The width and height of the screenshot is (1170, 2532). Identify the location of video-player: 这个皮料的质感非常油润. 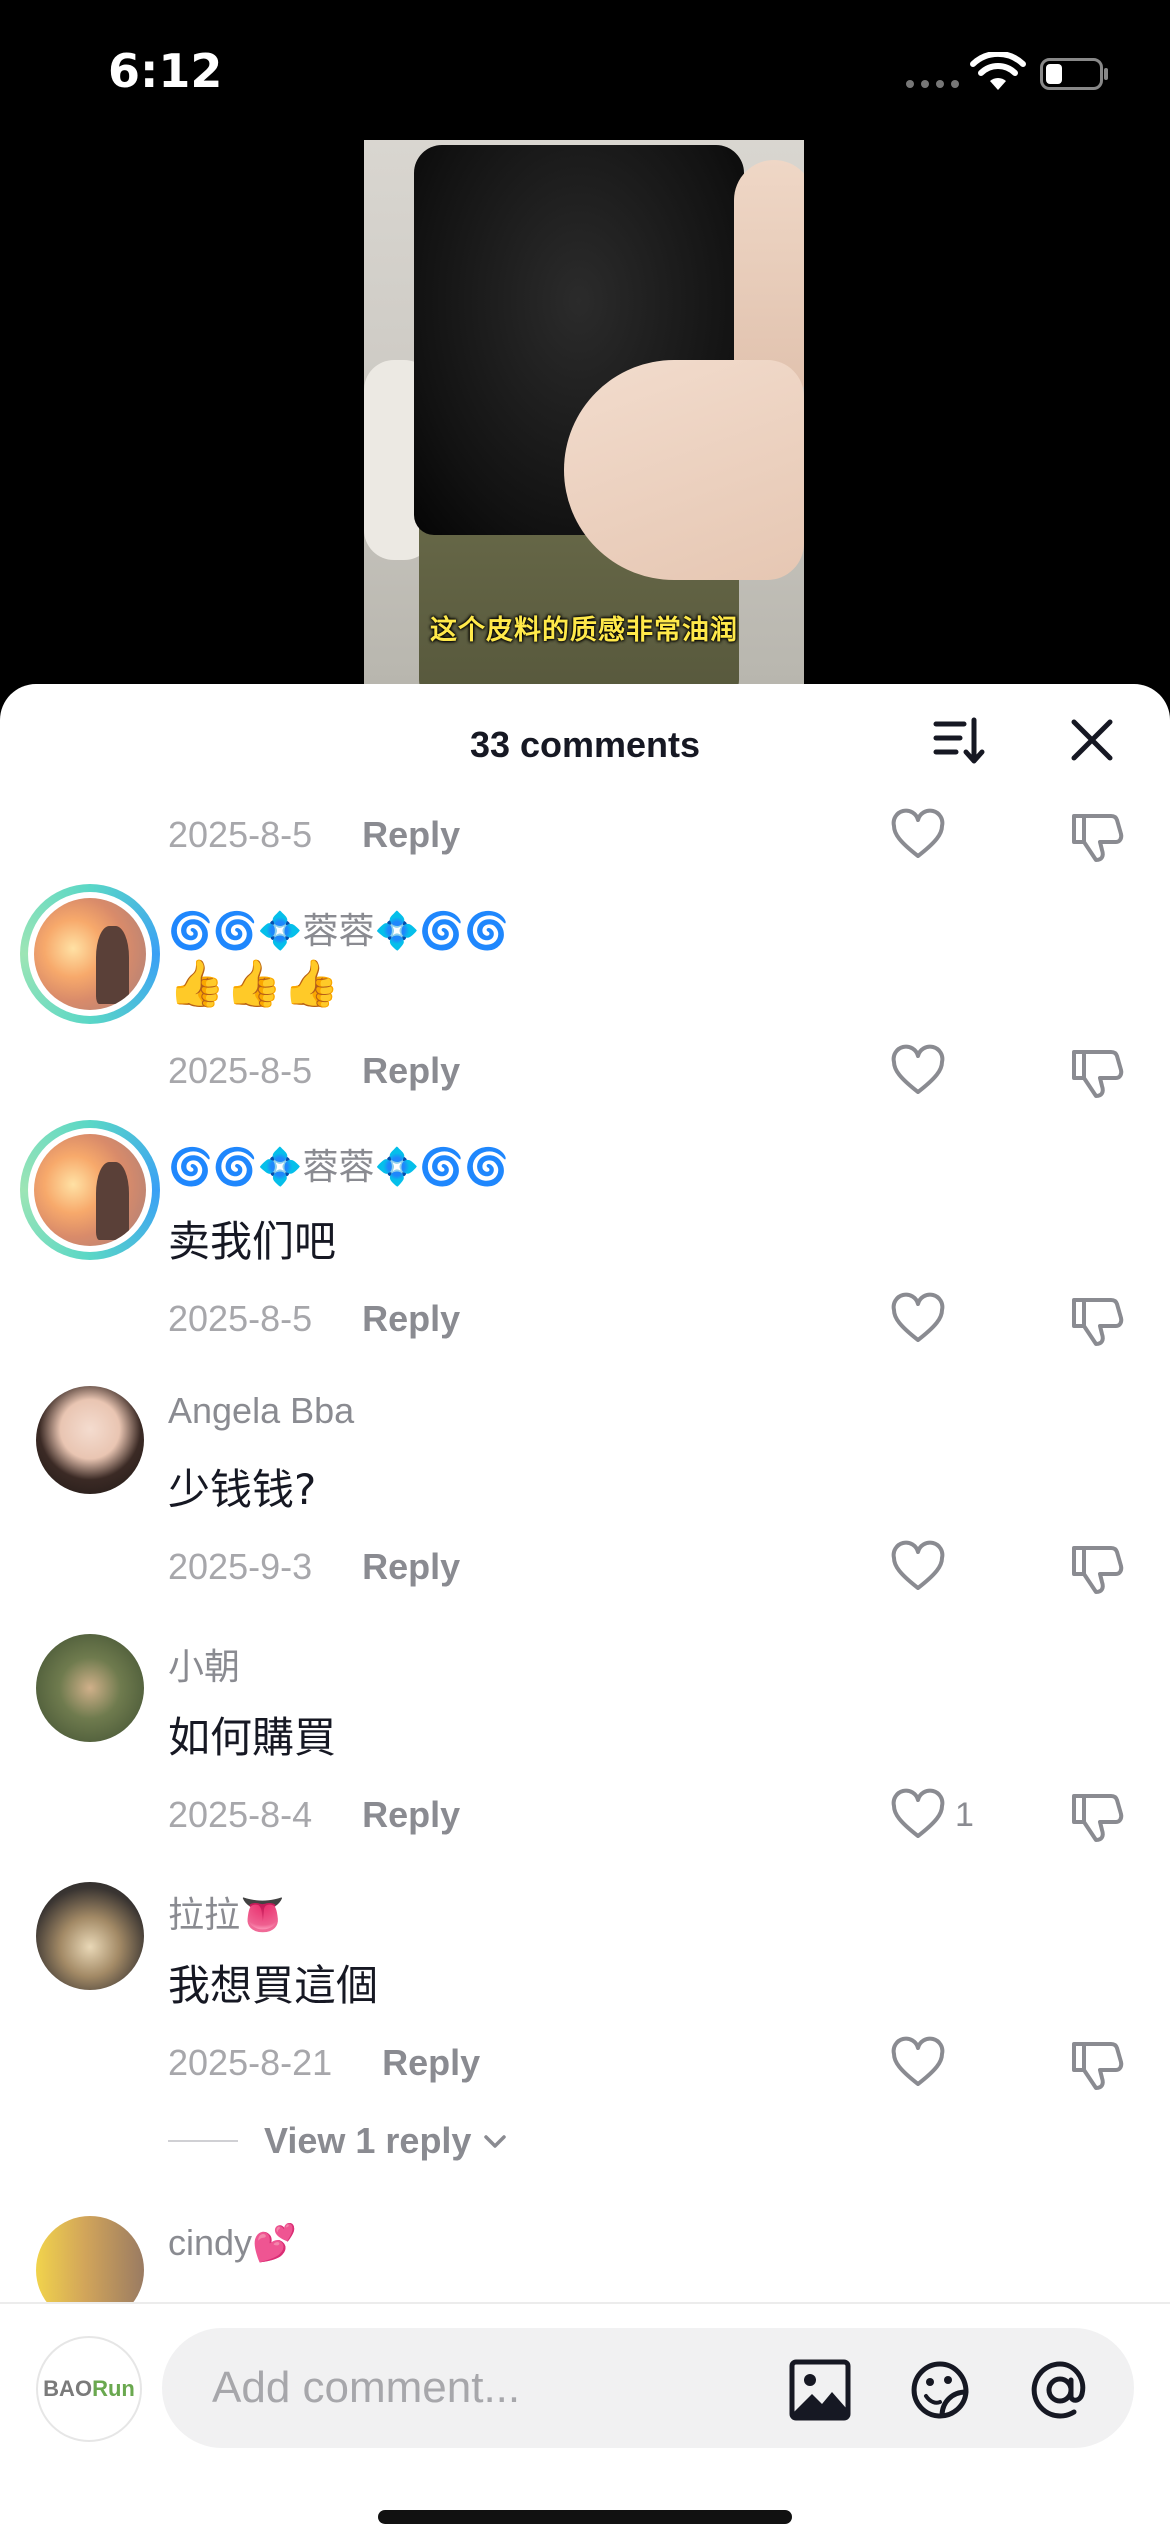
(584, 412).